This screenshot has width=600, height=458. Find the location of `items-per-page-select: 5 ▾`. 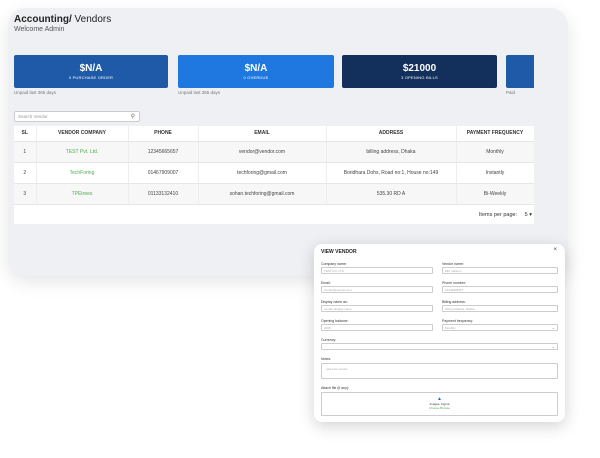

items-per-page-select: 5 ▾ is located at coordinates (528, 215).